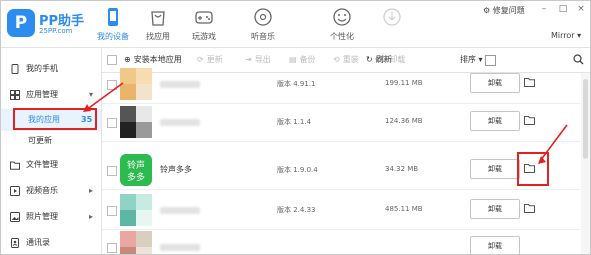 The height and width of the screenshot is (255, 591). Describe the element at coordinates (15, 95) in the screenshot. I see `apps-grid-icon` at that location.